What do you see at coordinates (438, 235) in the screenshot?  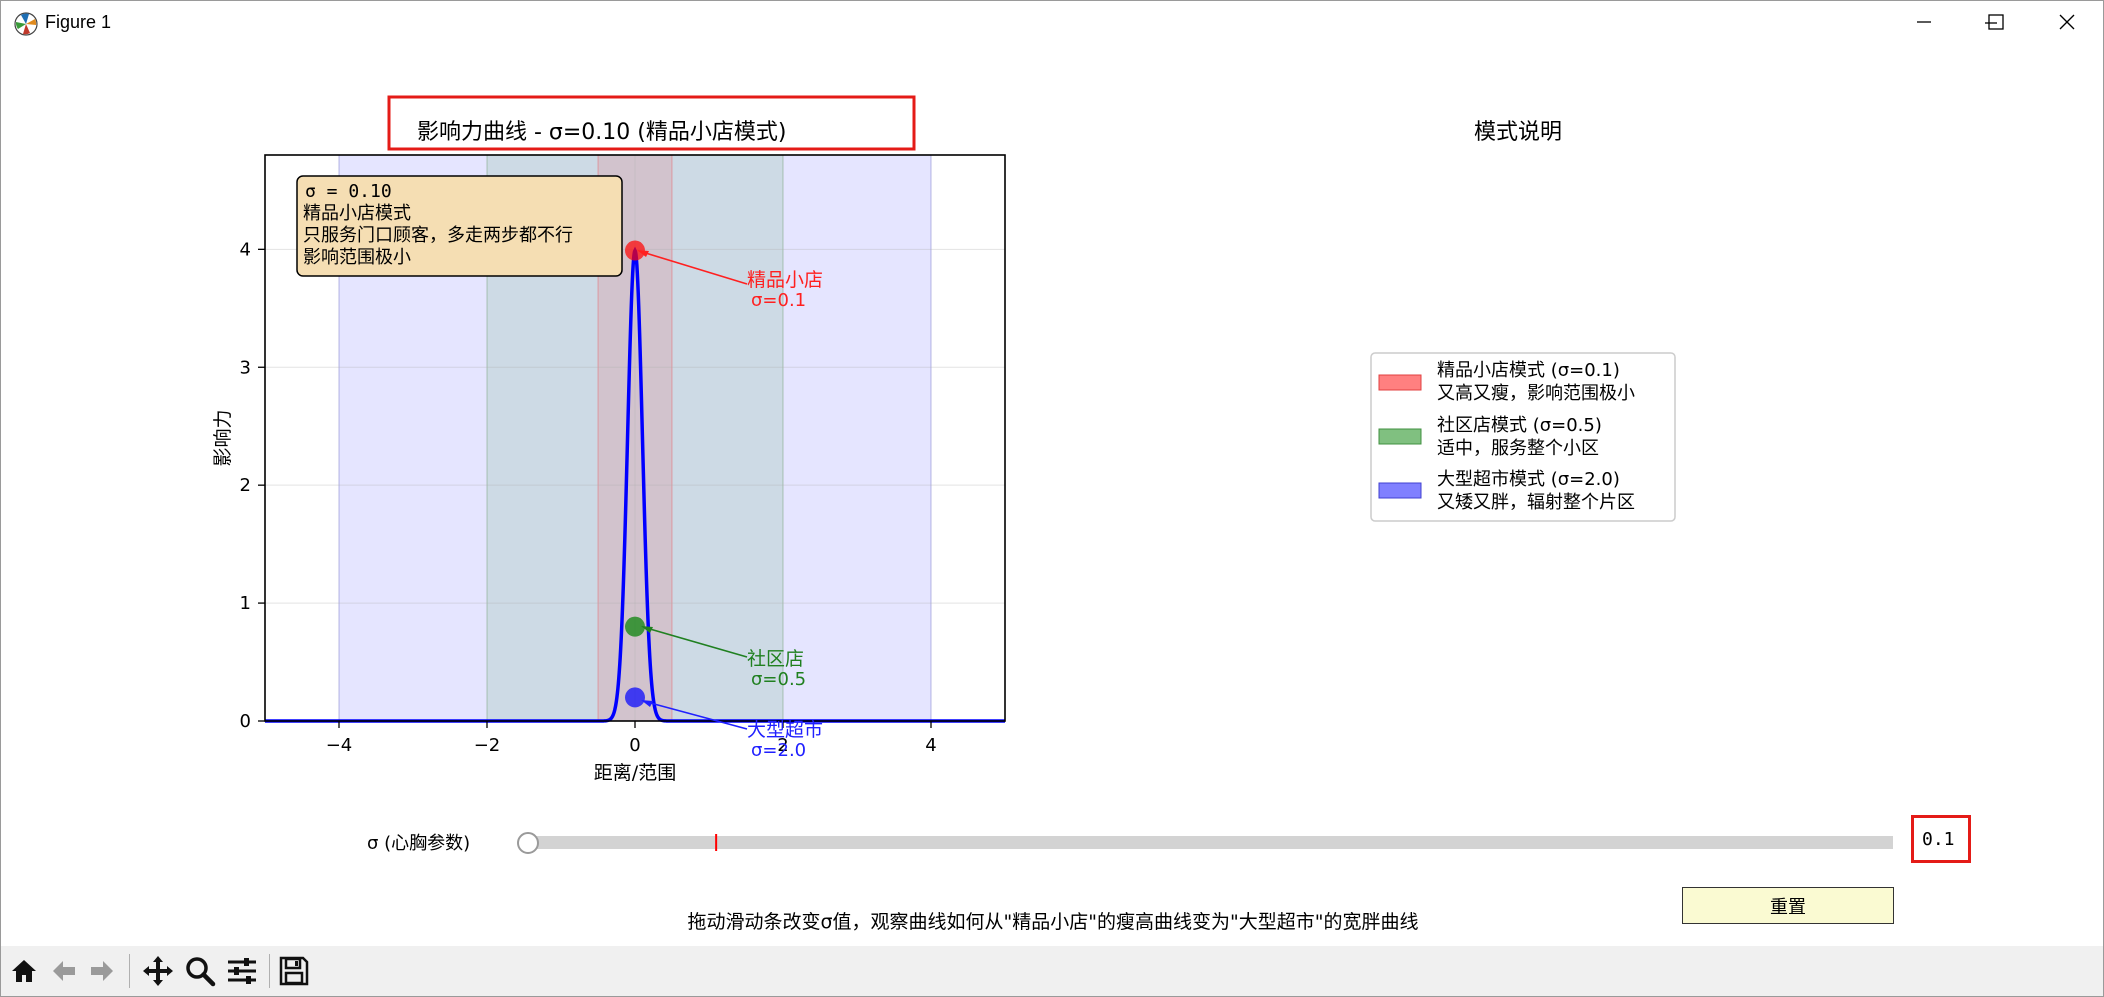 I see `info-line-3: 只服务门口顾客，多走两步都不行` at bounding box center [438, 235].